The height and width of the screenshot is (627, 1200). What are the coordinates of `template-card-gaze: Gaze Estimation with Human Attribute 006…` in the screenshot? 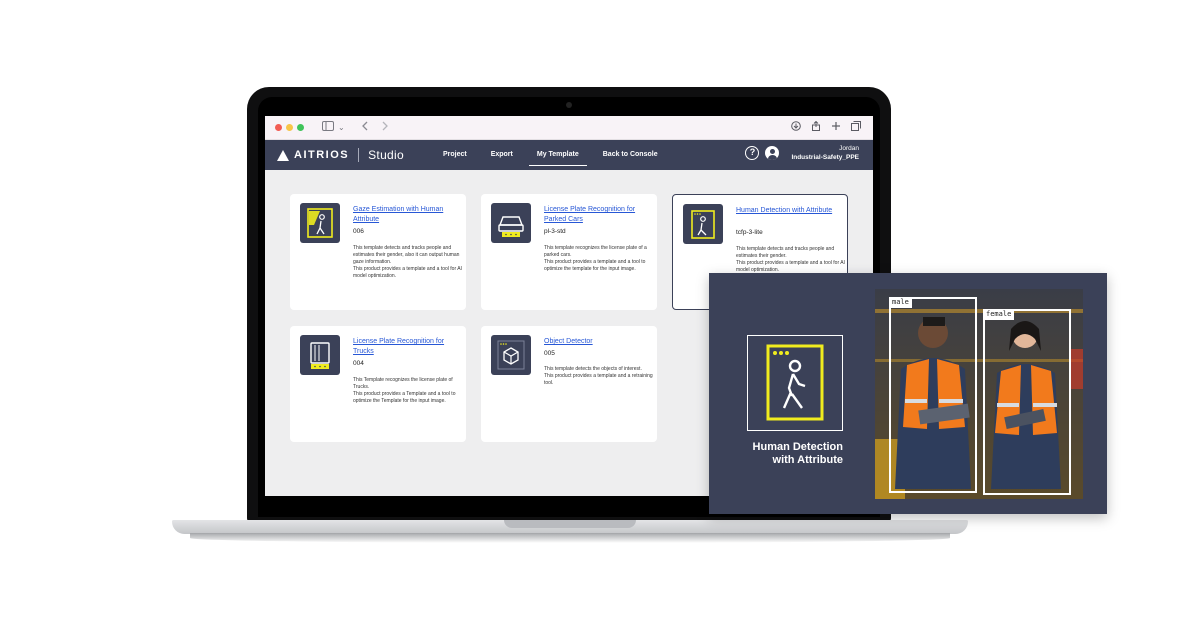 It's located at (378, 252).